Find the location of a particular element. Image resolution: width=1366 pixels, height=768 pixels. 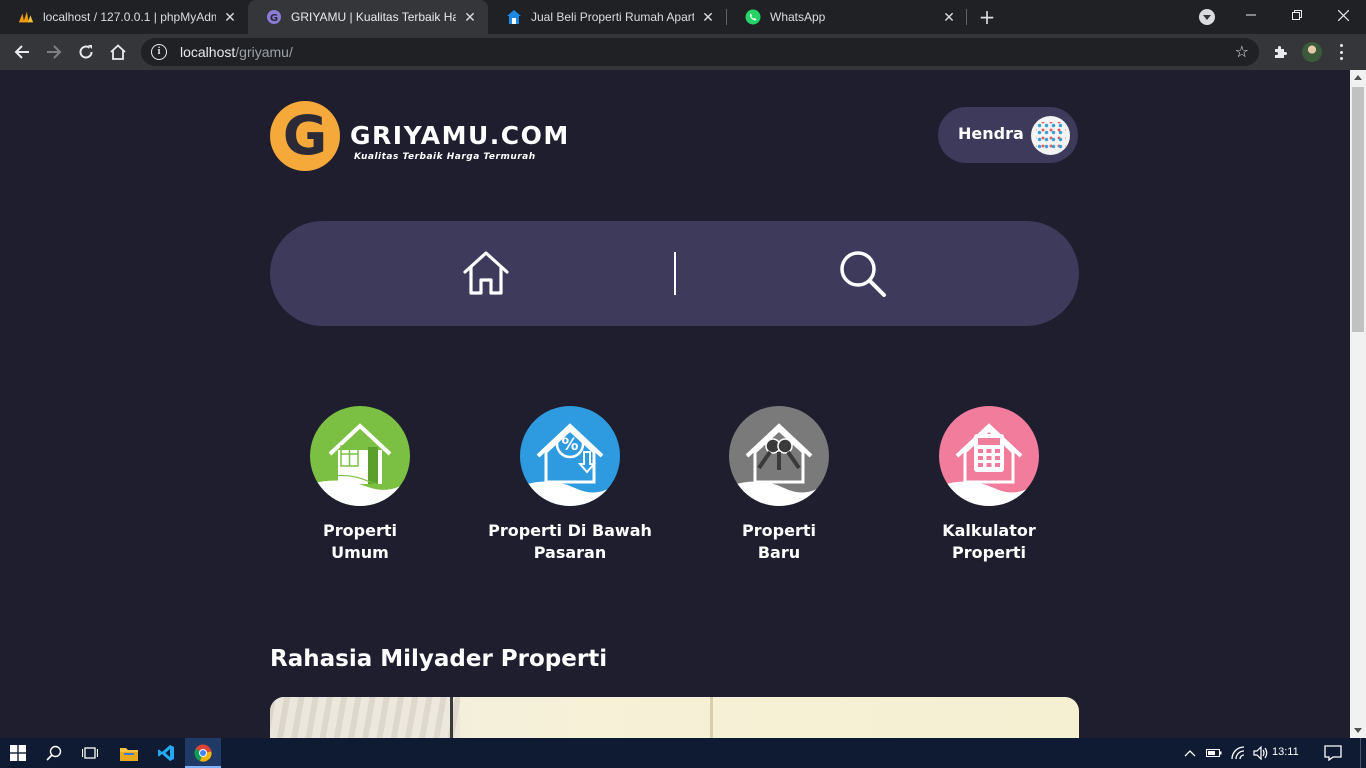

whatsapp-icon is located at coordinates (753, 17).